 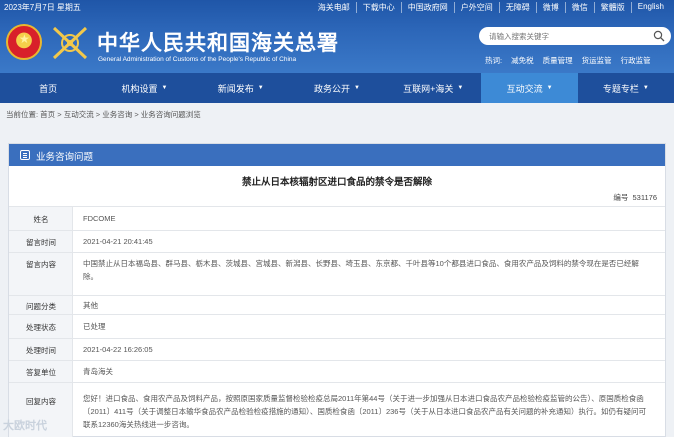 I want to click on hot-word: 行政监管, so click(x=636, y=60).